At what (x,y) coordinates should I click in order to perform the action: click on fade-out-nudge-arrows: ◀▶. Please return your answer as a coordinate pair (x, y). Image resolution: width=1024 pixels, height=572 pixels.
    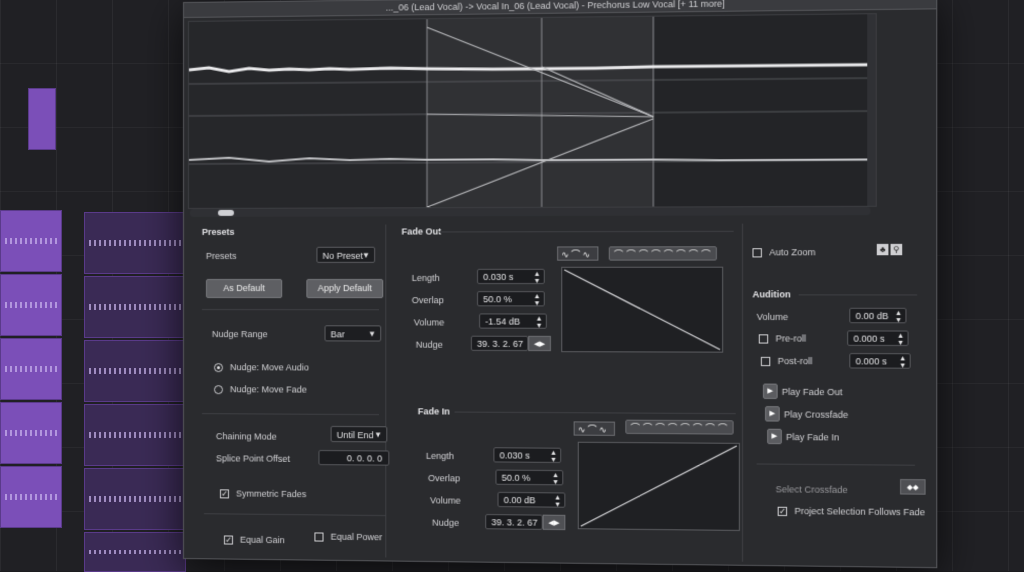
    Looking at the image, I should click on (539, 343).